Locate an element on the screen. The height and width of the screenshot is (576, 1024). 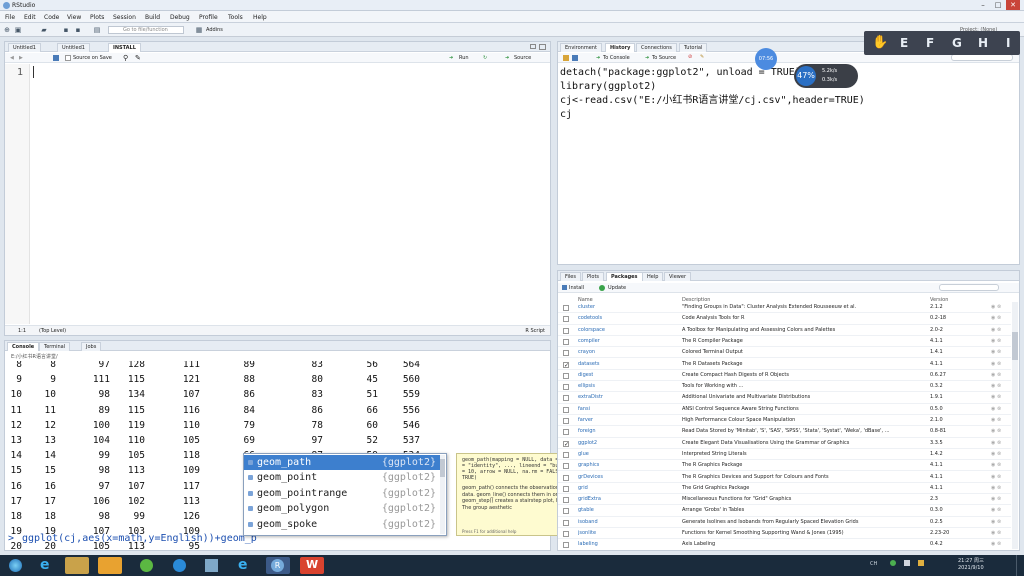
tab-untitled1-b: Untitled1 is located at coordinates (73, 47).